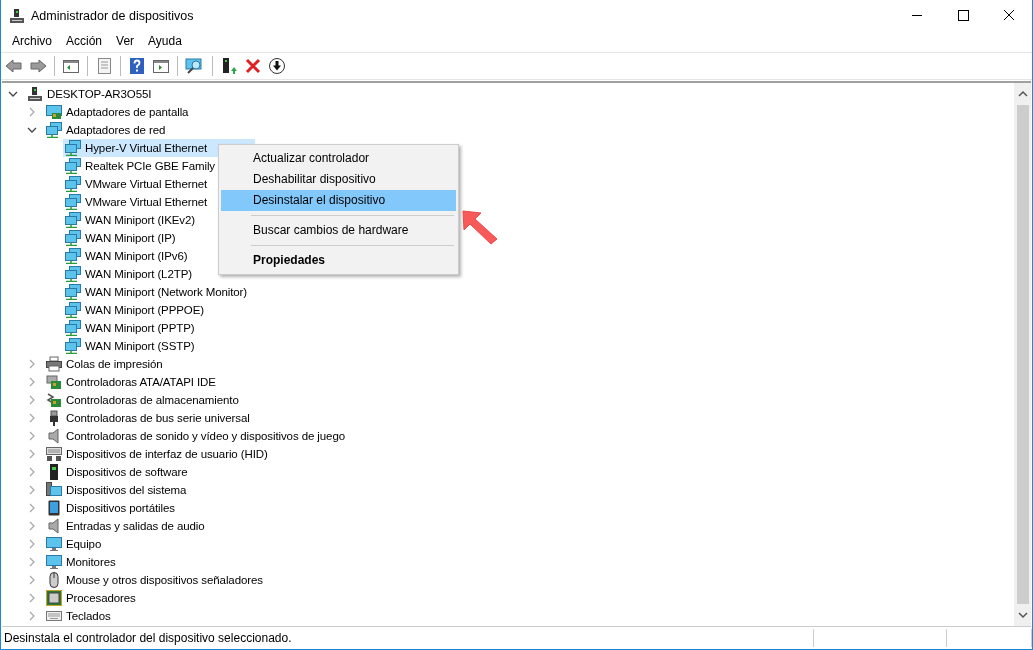  What do you see at coordinates (54, 598) in the screenshot?
I see `processor-icon` at bounding box center [54, 598].